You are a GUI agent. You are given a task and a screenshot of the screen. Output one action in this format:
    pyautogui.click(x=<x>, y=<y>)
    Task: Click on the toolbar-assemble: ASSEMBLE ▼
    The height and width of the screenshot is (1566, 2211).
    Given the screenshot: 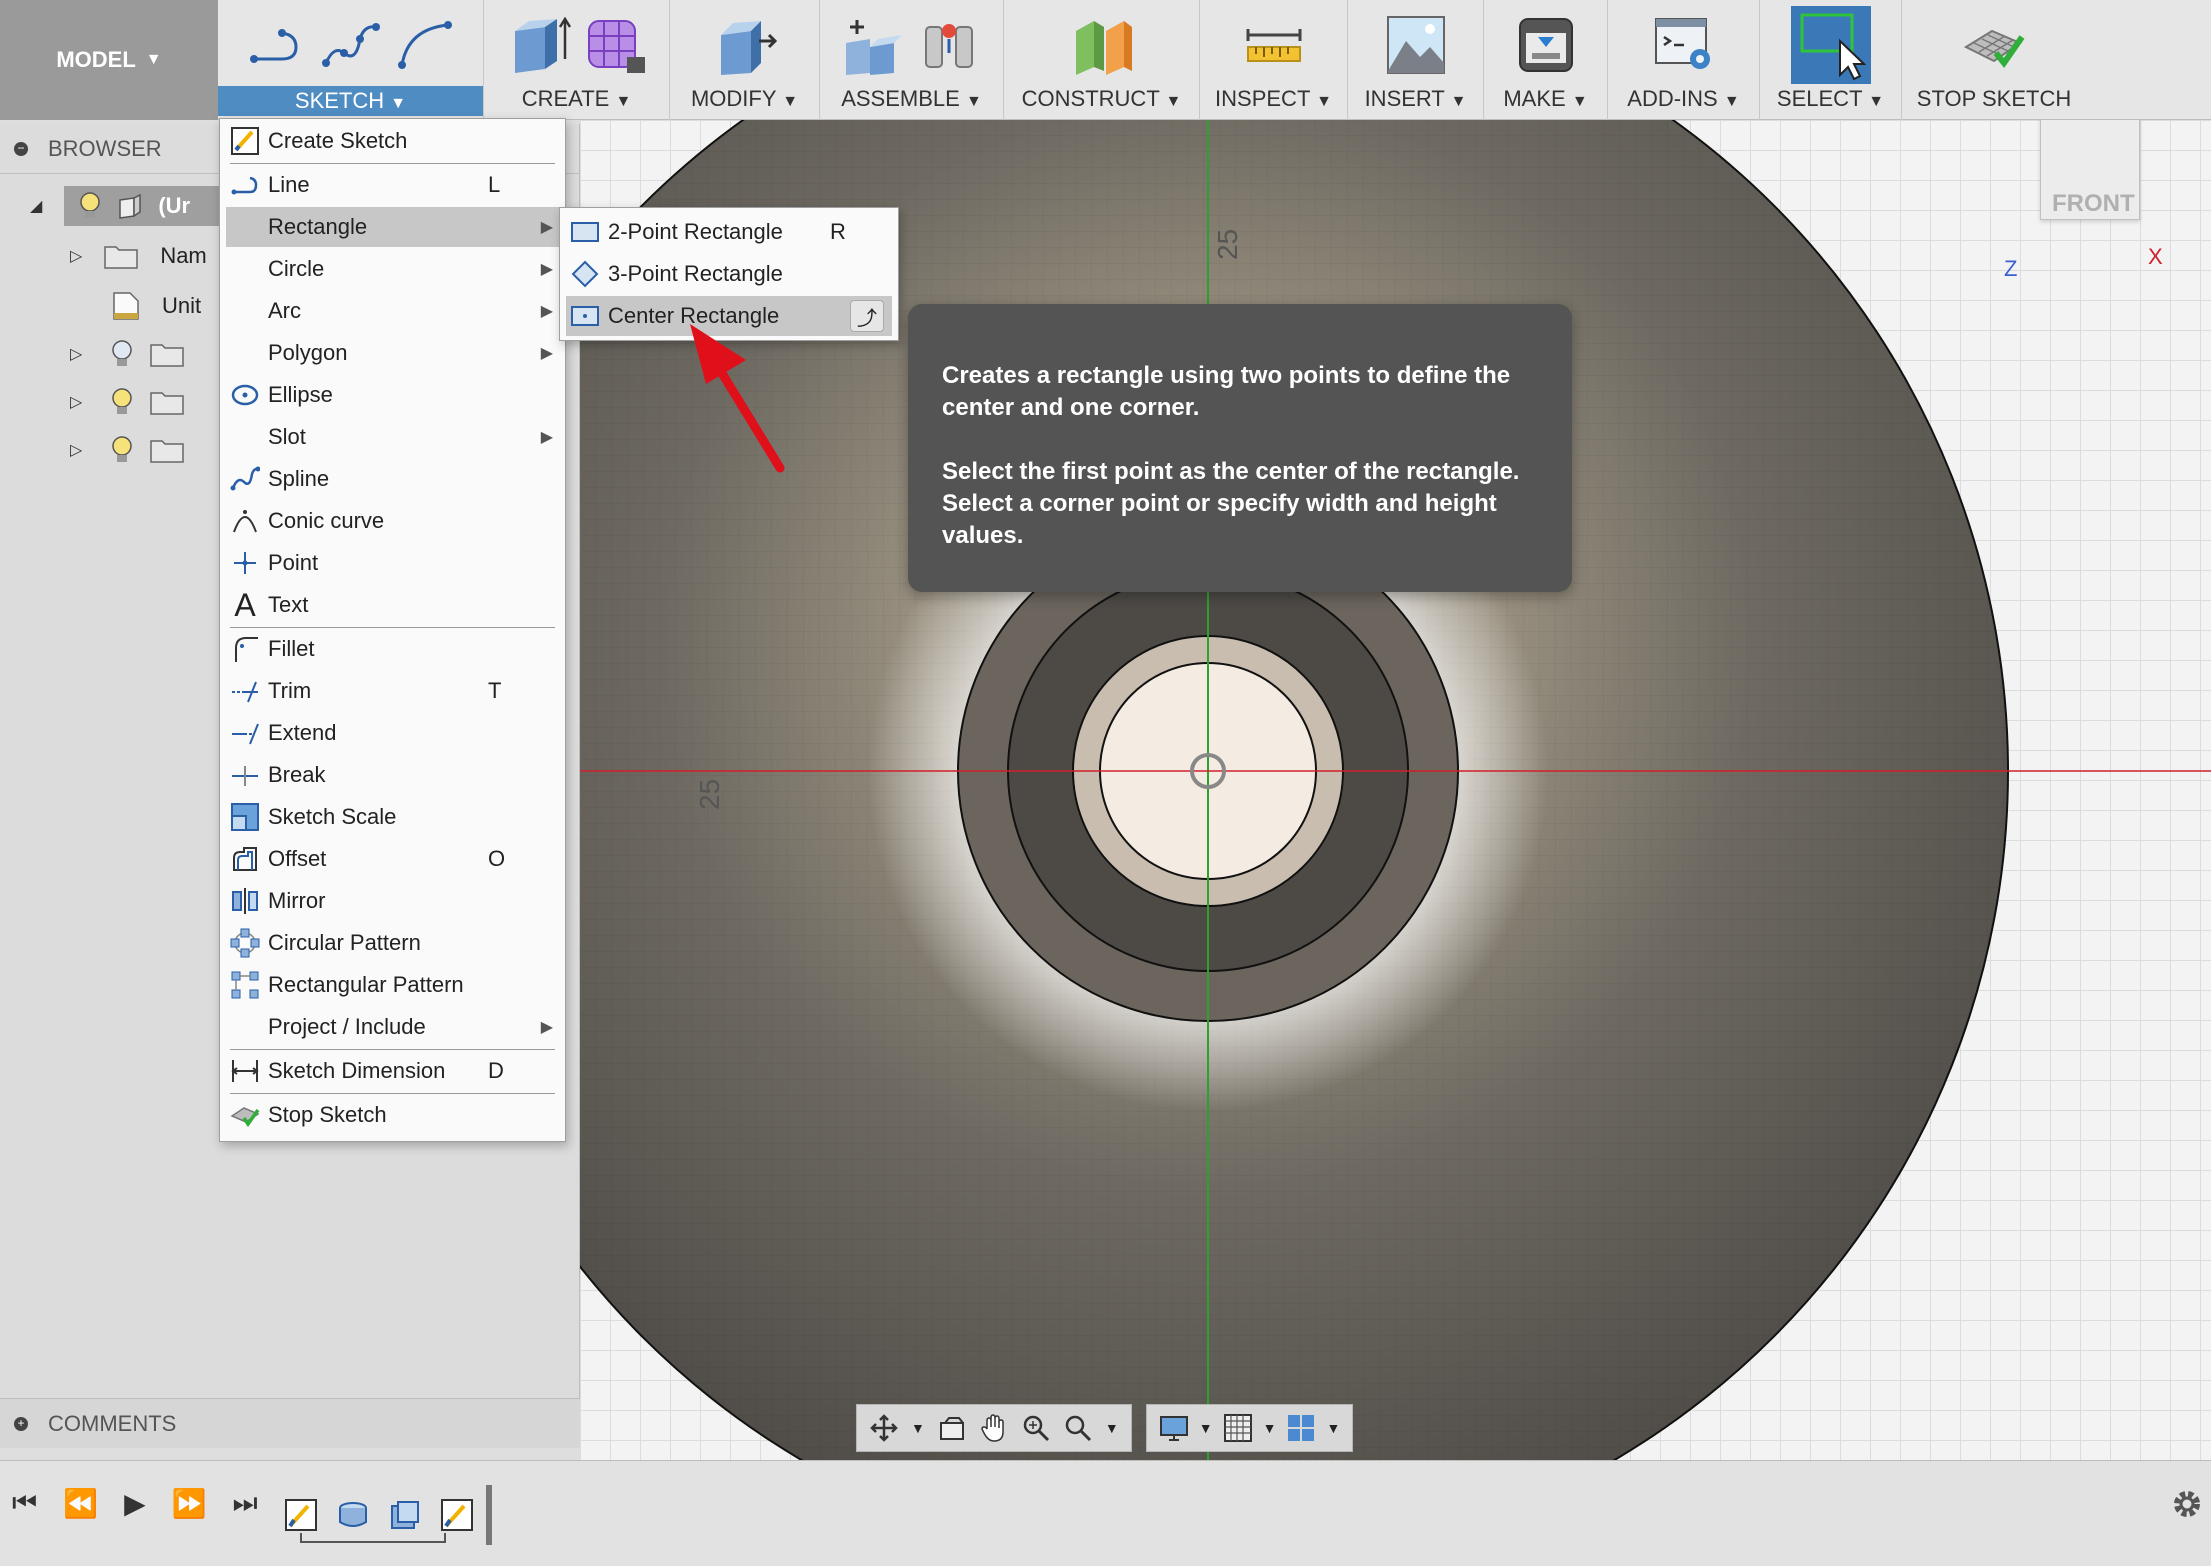 What is the action you would take?
    pyautogui.click(x=912, y=60)
    